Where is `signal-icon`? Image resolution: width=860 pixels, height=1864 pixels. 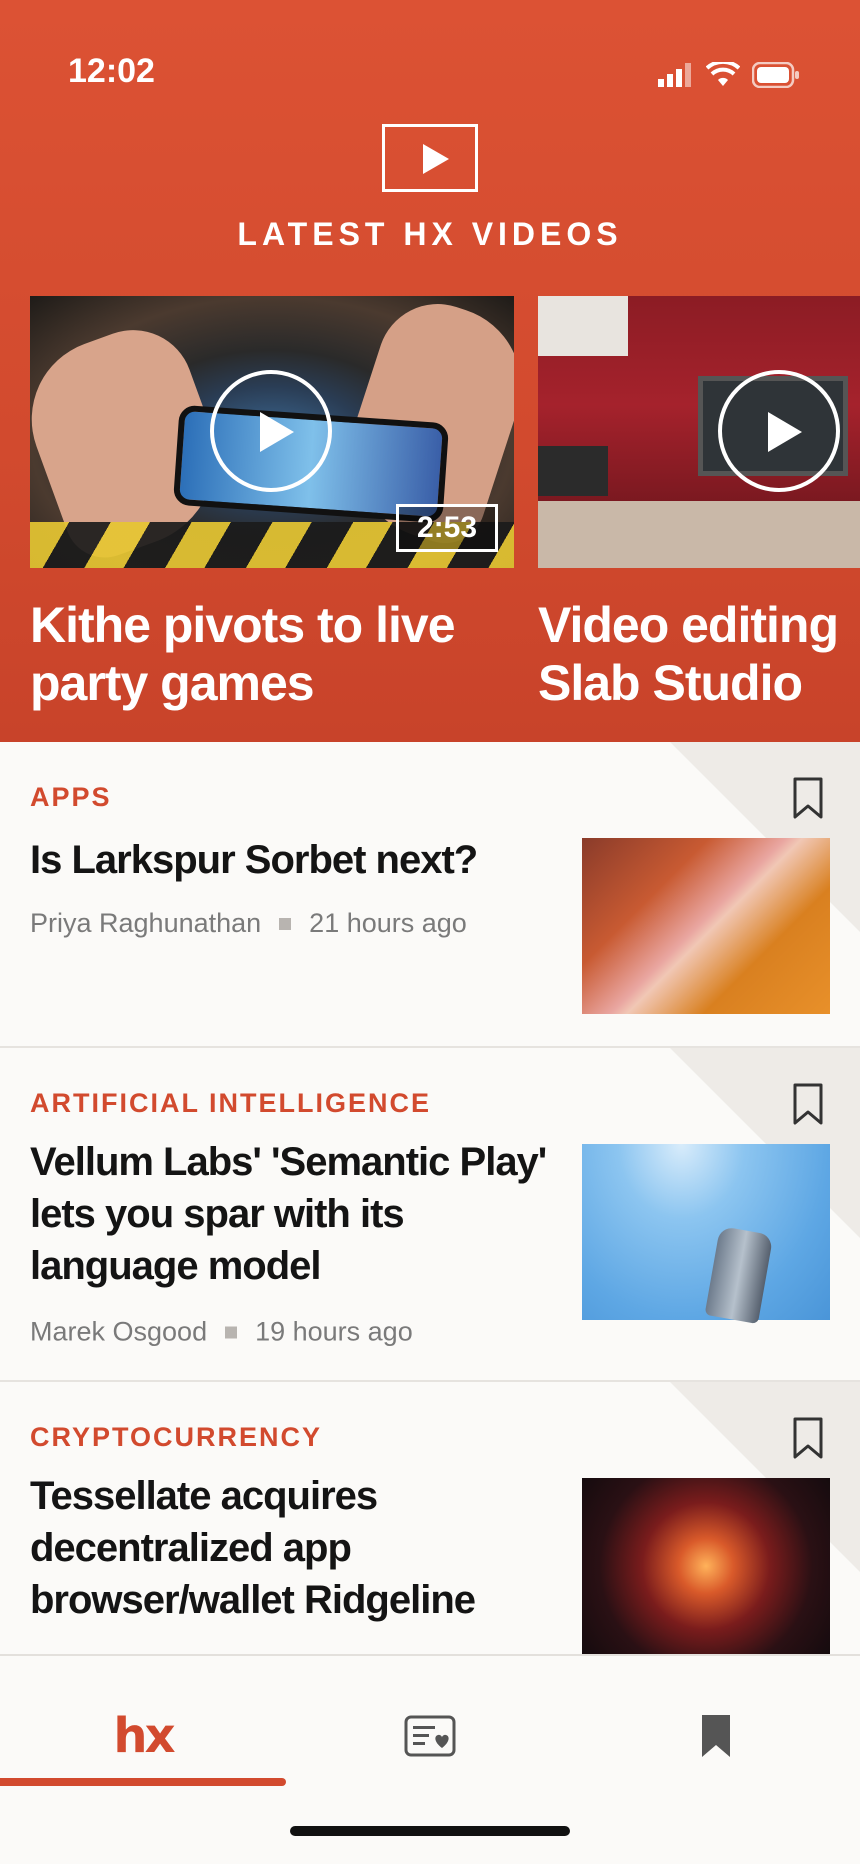
signal-icon is located at coordinates (674, 75).